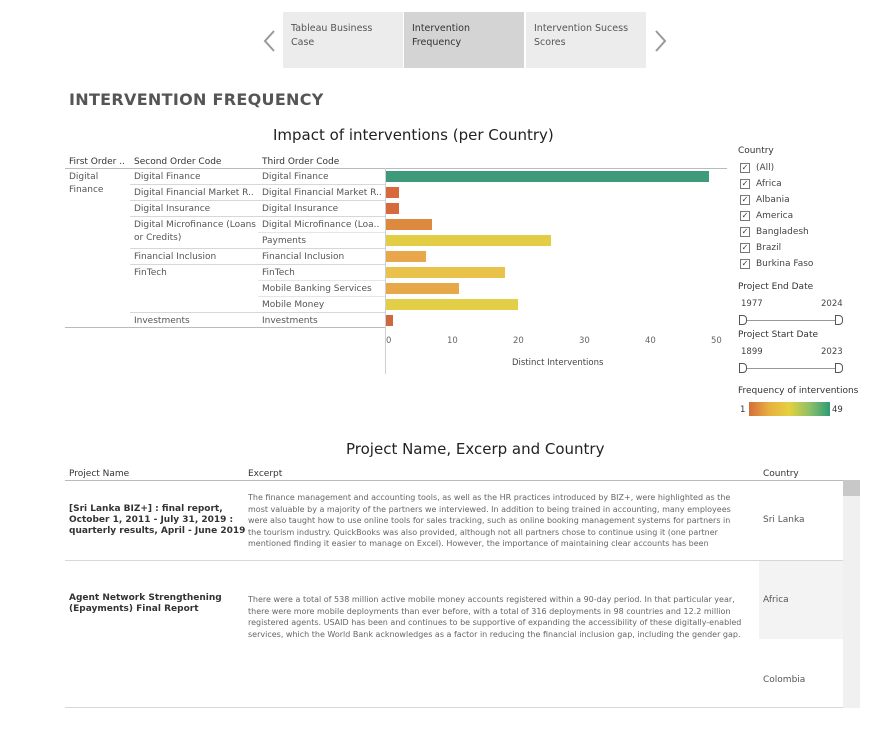 The width and height of the screenshot is (879, 731). What do you see at coordinates (773, 199) in the screenshot?
I see `country-checkbox-label: Albania` at bounding box center [773, 199].